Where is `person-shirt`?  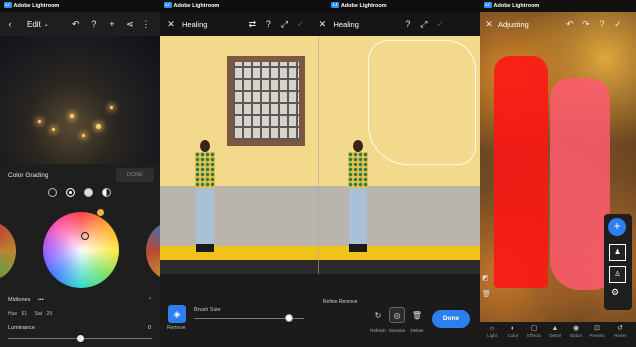
person-shirt is located at coordinates (205, 170).